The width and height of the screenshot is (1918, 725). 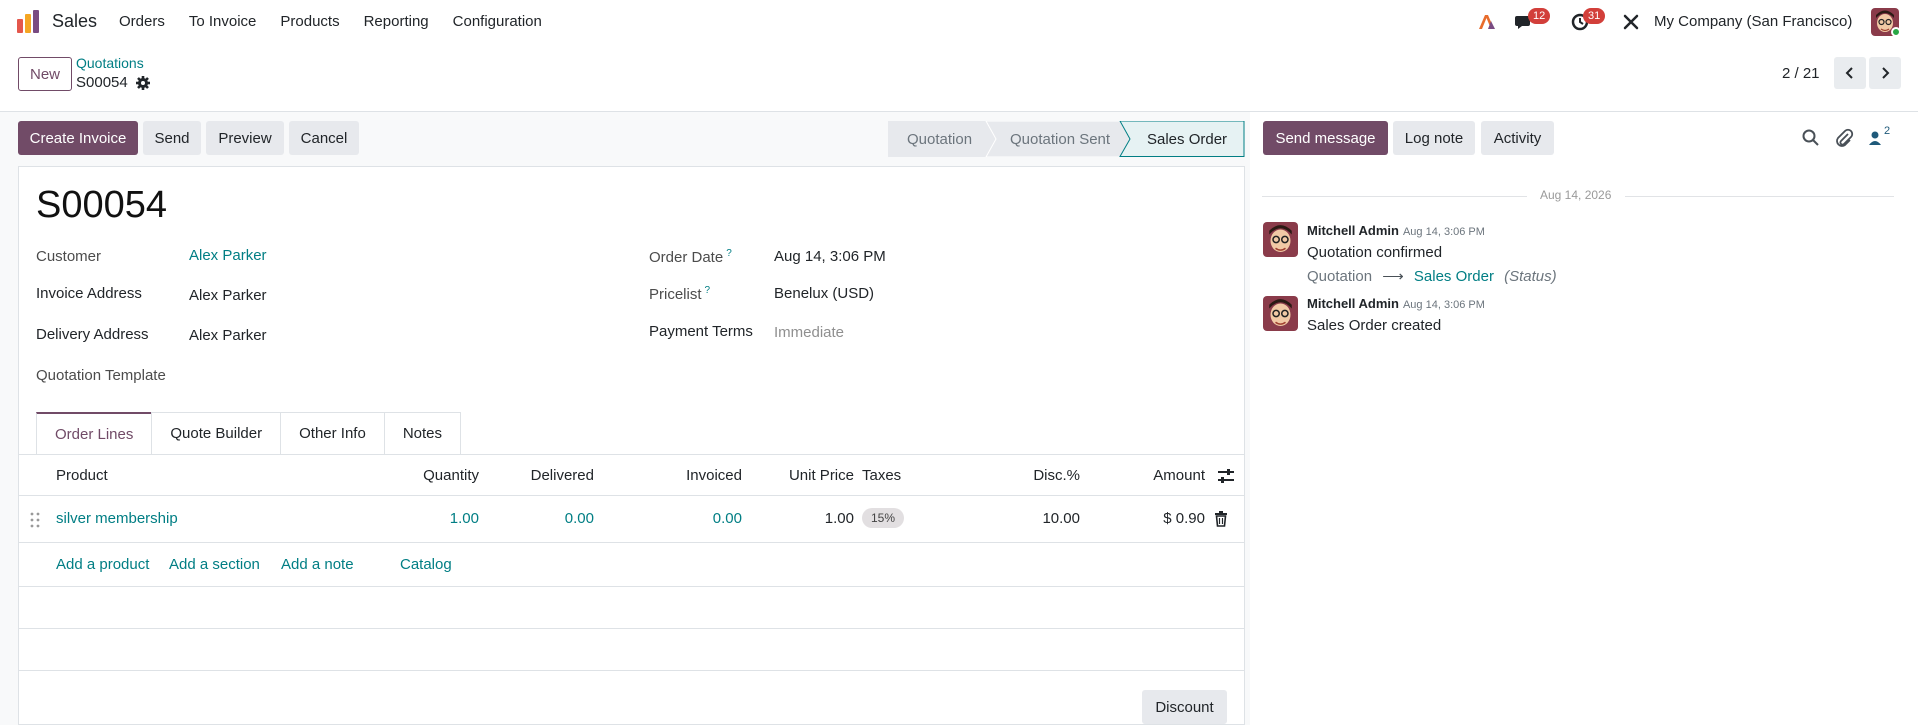 What do you see at coordinates (701, 331) in the screenshot?
I see `payment-terms-label: Payment Terms` at bounding box center [701, 331].